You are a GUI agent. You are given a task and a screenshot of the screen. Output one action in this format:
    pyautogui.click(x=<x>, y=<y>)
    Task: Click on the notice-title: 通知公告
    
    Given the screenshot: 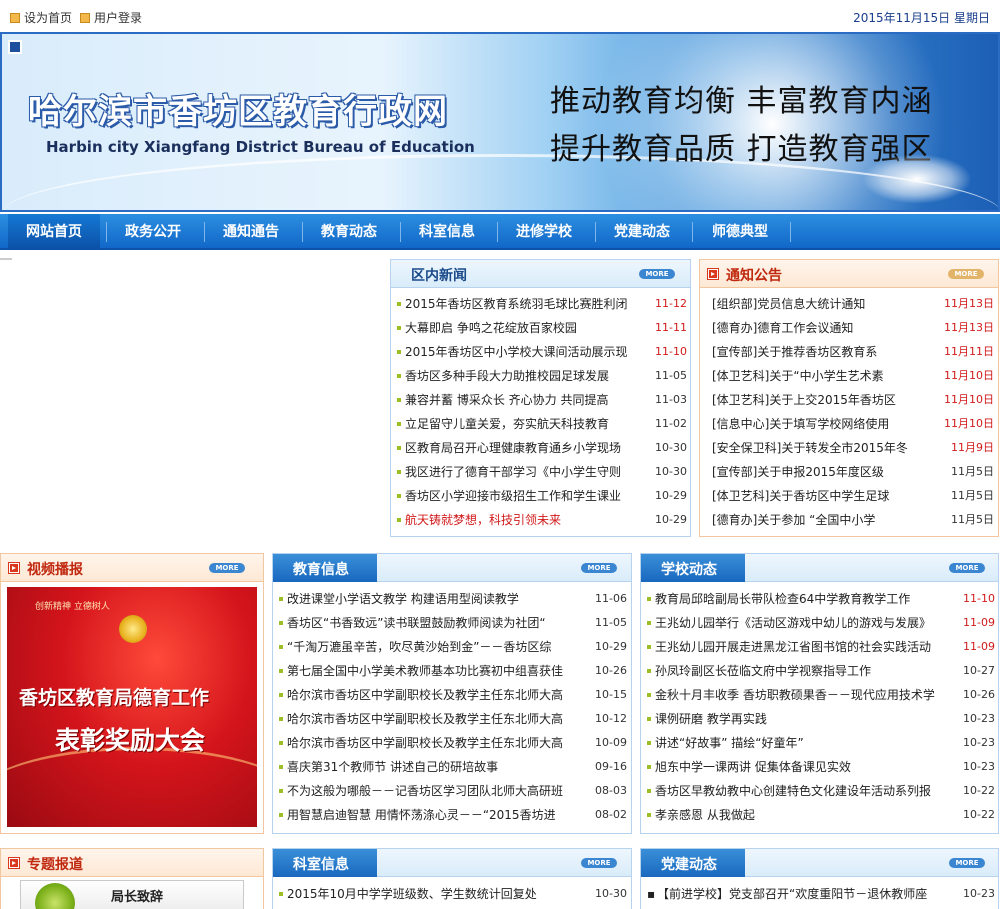 What is the action you would take?
    pyautogui.click(x=754, y=276)
    